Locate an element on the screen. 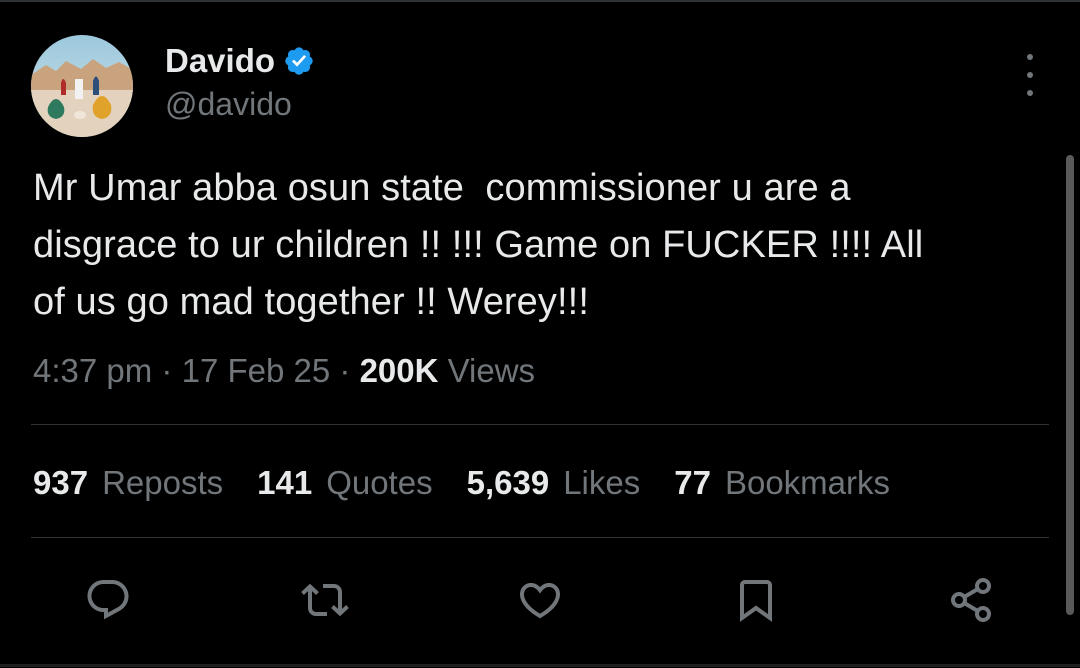 The height and width of the screenshot is (668, 1080). bookmark-icon is located at coordinates (756, 601).